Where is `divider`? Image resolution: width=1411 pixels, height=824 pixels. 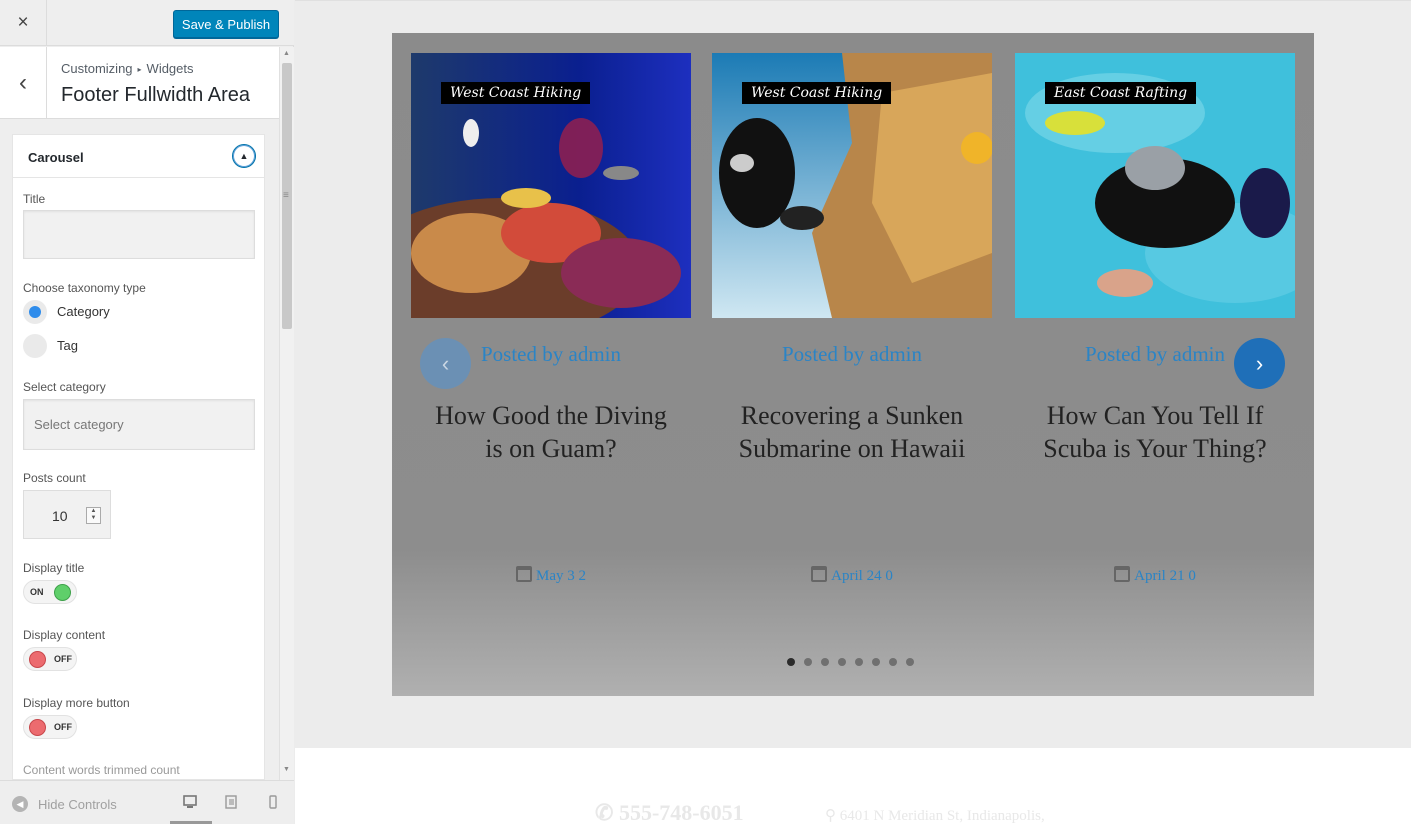 divider is located at coordinates (853, 0).